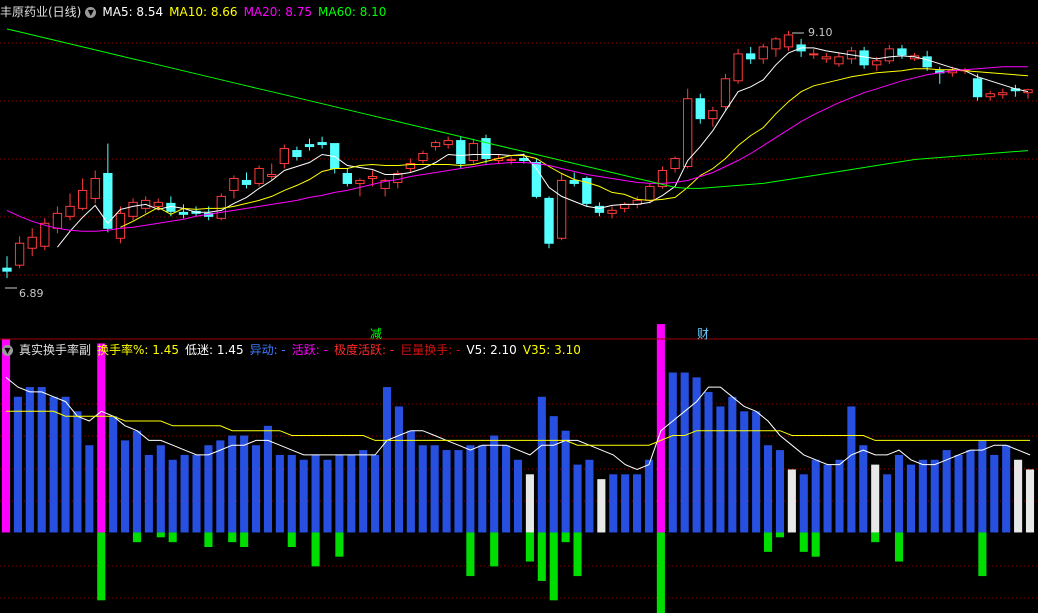 Image resolution: width=1038 pixels, height=613 pixels. Describe the element at coordinates (376, 333) in the screenshot. I see `event-marker-reduction: 减` at that location.